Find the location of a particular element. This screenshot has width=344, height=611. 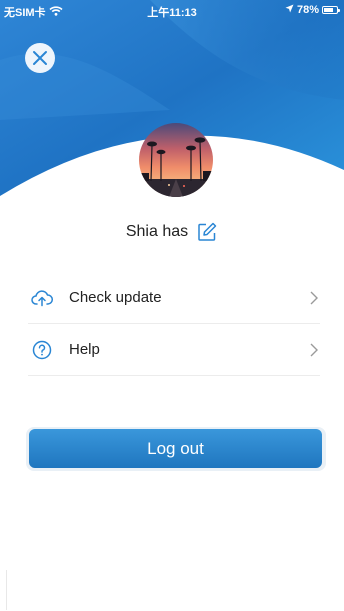

menu-item-label: Check update is located at coordinates (115, 297).